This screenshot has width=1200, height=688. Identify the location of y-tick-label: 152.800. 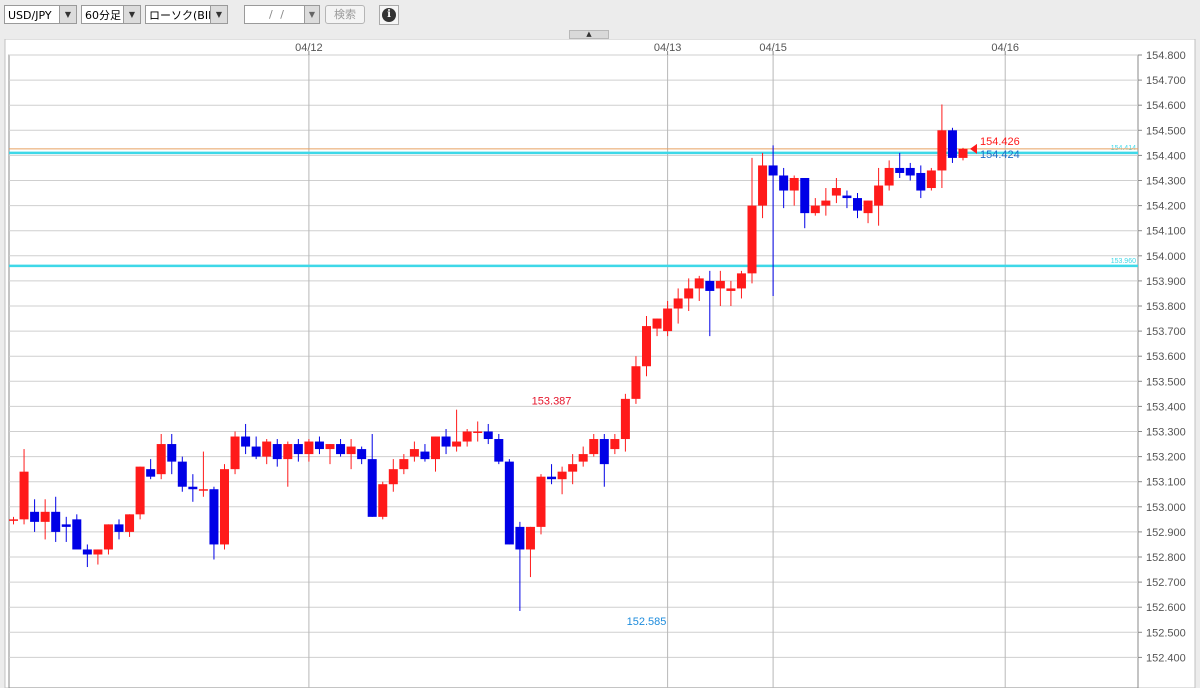
(1166, 558).